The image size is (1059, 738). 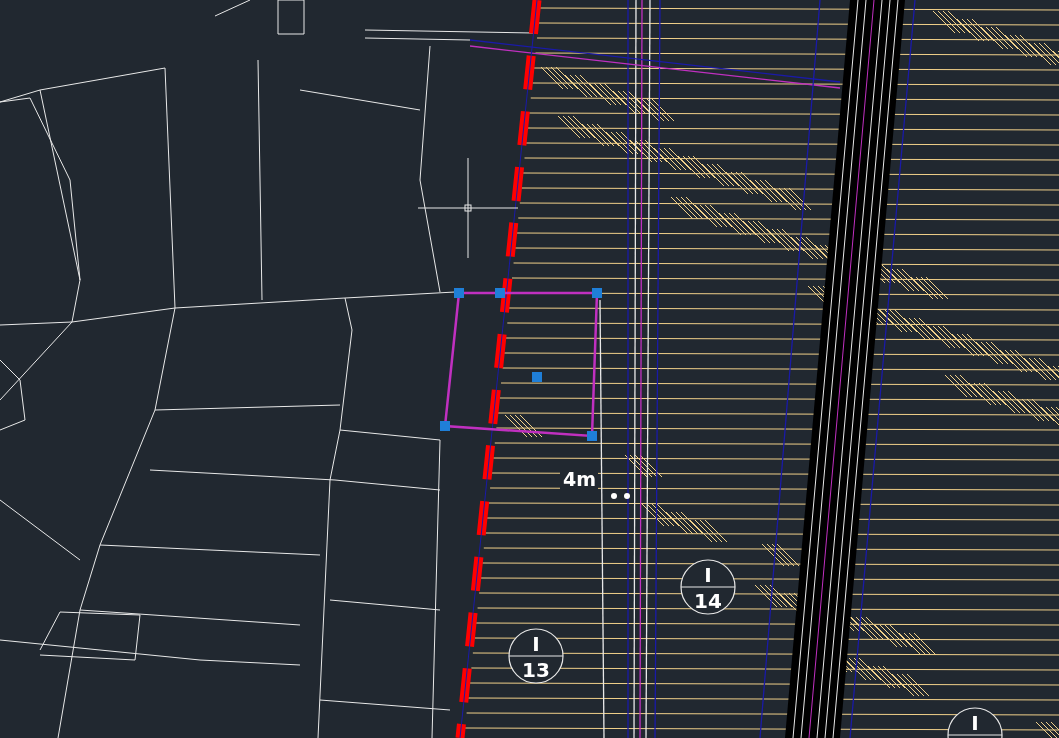 I want to click on dimension-points-icon, so click(x=620, y=496).